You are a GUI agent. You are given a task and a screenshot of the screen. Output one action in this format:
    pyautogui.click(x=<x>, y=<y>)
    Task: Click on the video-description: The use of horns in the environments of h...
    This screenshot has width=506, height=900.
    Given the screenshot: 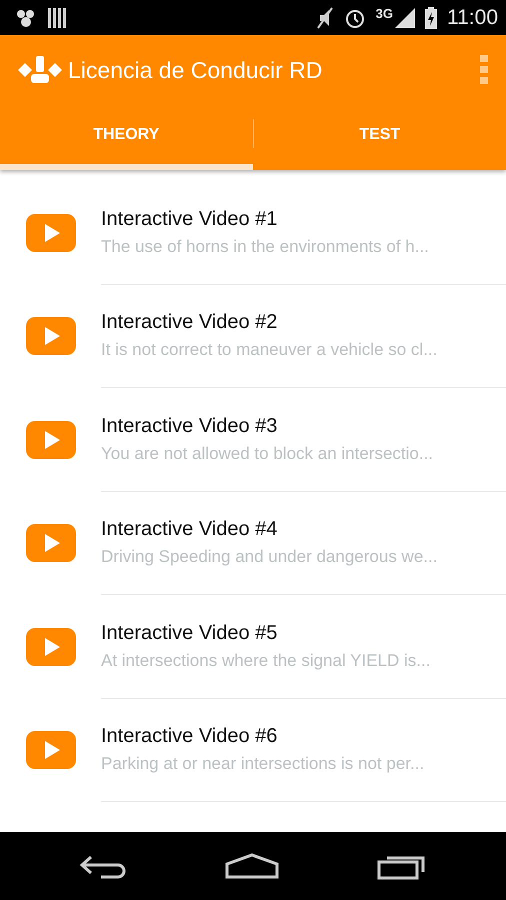 What is the action you would take?
    pyautogui.click(x=265, y=246)
    